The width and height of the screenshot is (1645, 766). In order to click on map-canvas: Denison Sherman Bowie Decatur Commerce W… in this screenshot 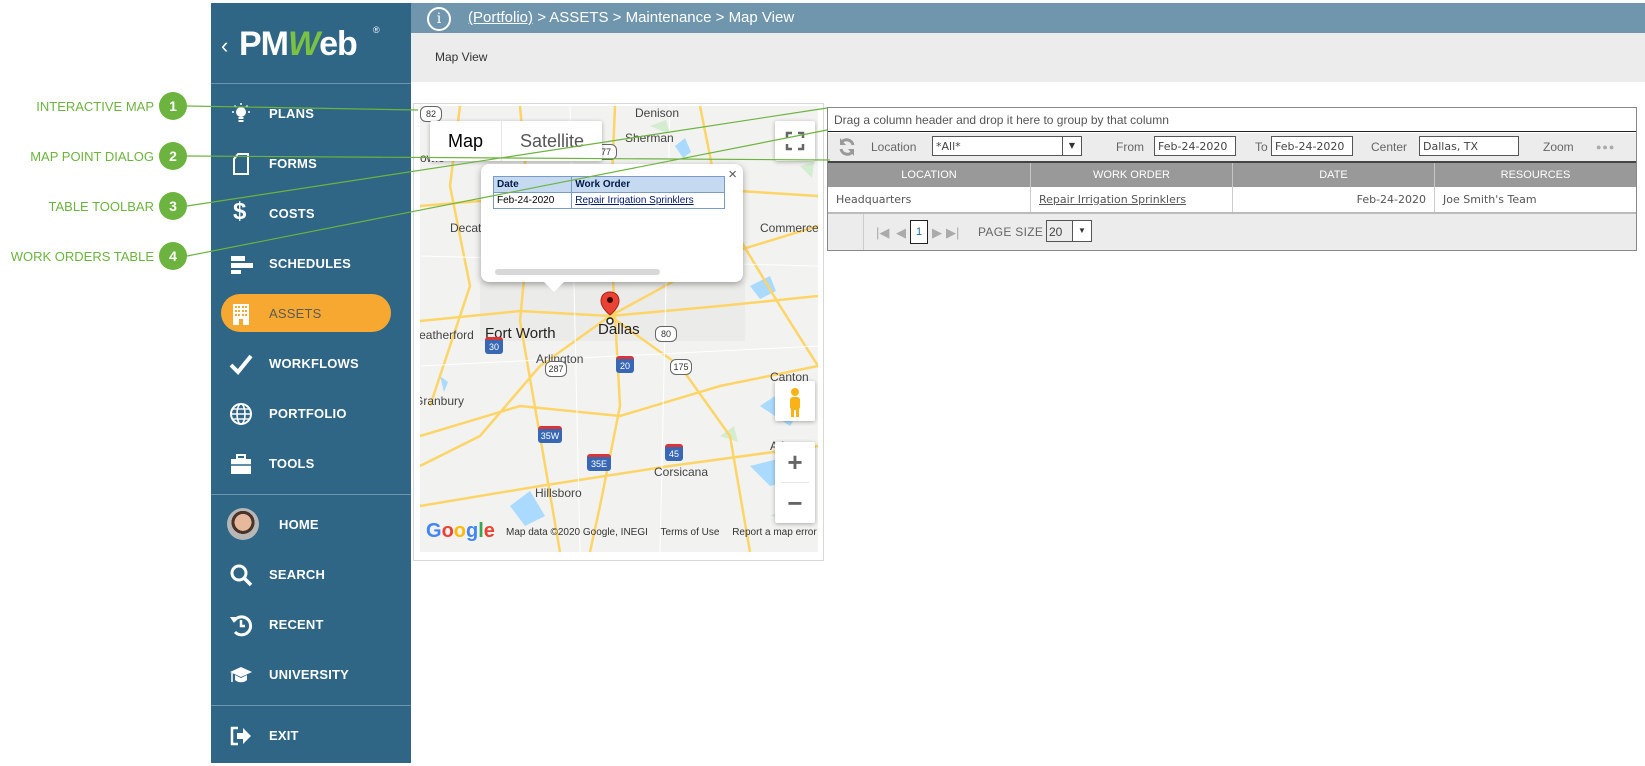, I will do `click(619, 329)`.